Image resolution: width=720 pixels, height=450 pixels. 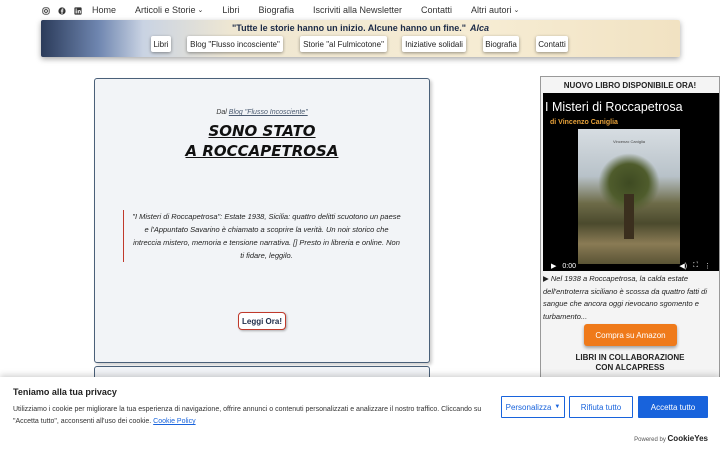 I want to click on caret-down-icon: ▼, so click(x=557, y=407).